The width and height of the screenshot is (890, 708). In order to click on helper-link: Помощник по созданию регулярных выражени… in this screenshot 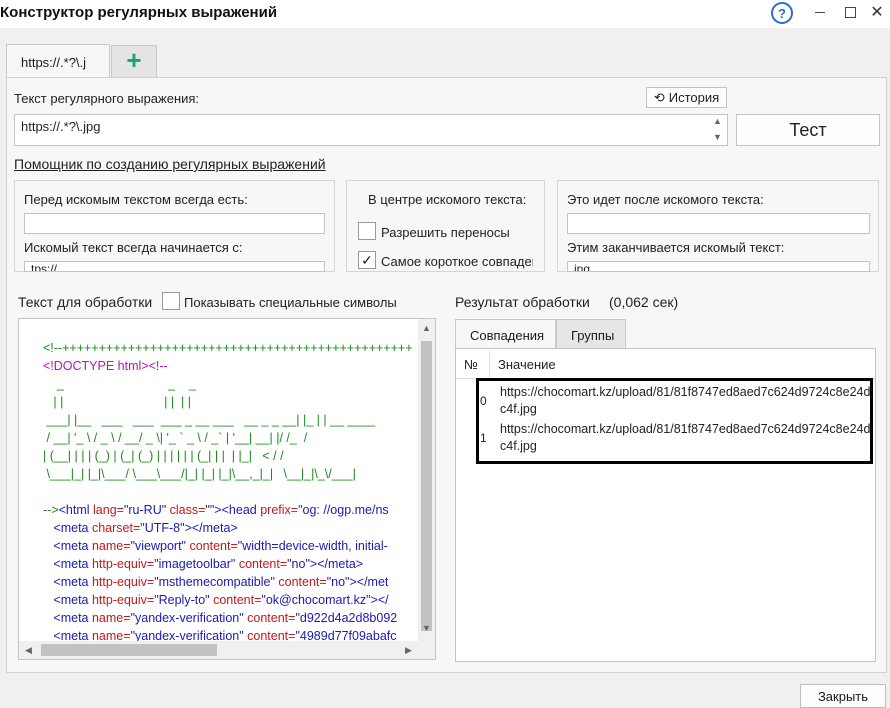, I will do `click(170, 164)`.